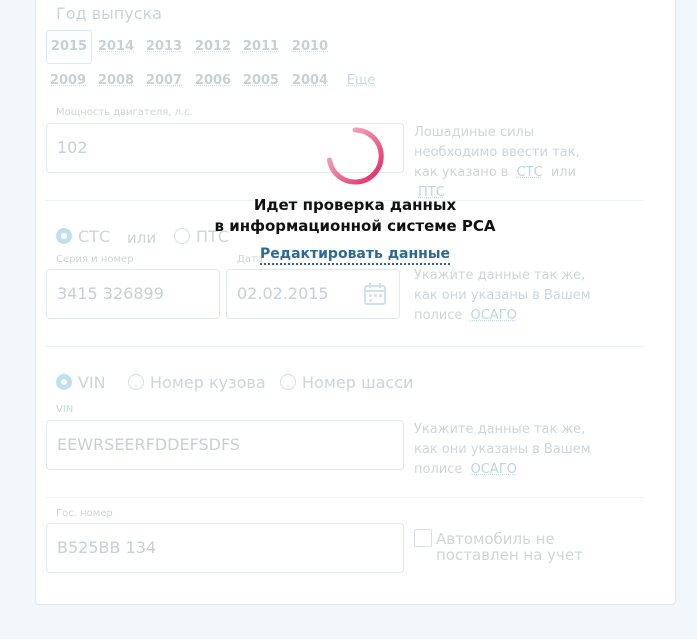 This screenshot has width=697, height=639. Describe the element at coordinates (64, 382) in the screenshot. I see `id-radio-vin` at that location.